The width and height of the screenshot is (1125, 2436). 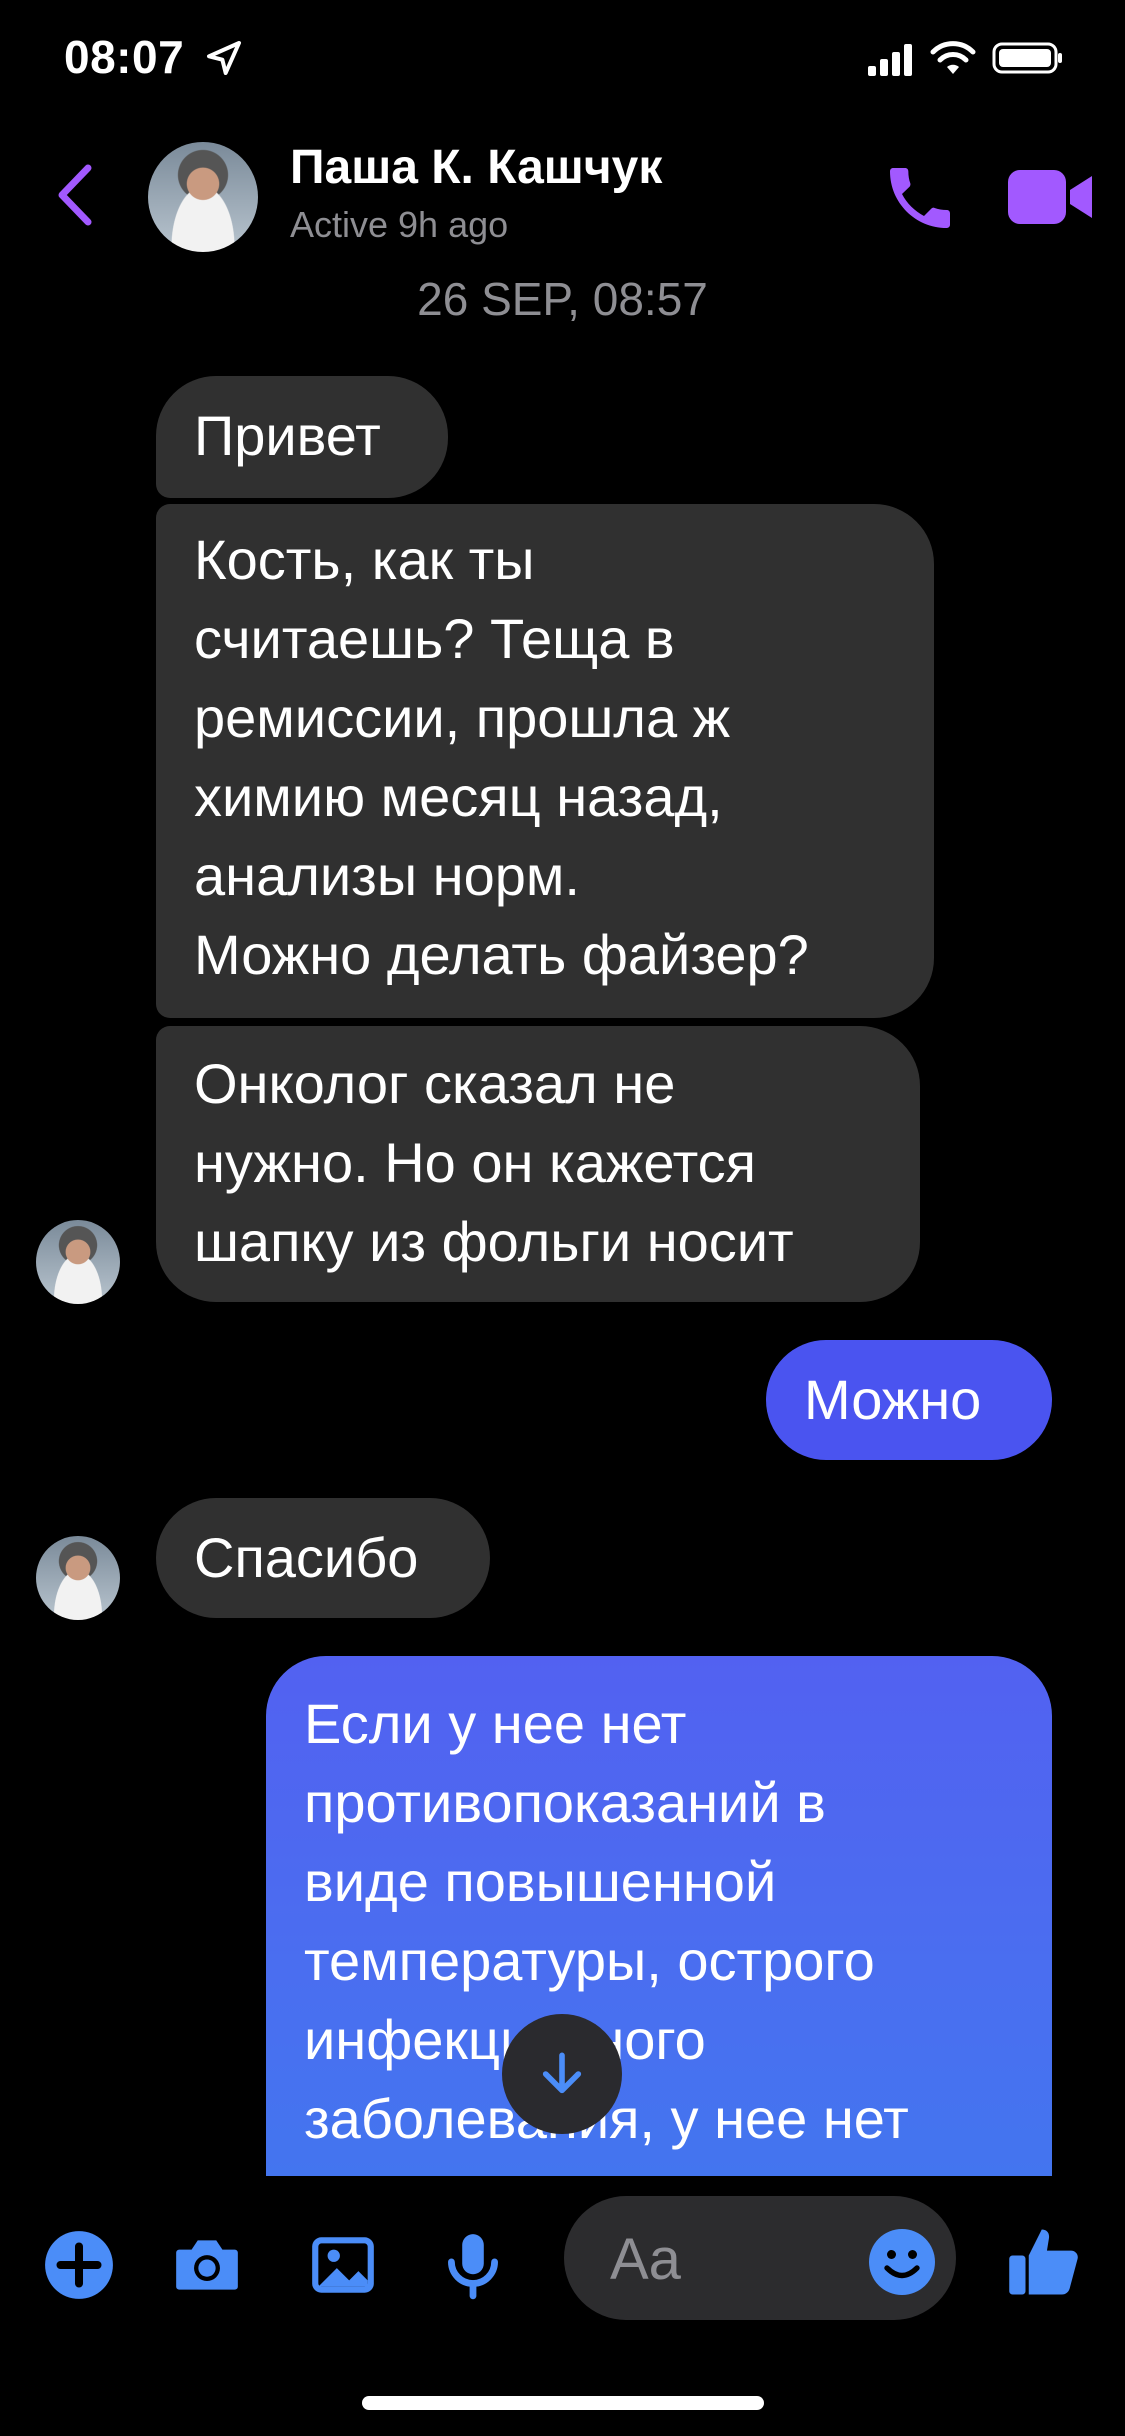 What do you see at coordinates (473, 2265) in the screenshot?
I see `microphone-icon` at bounding box center [473, 2265].